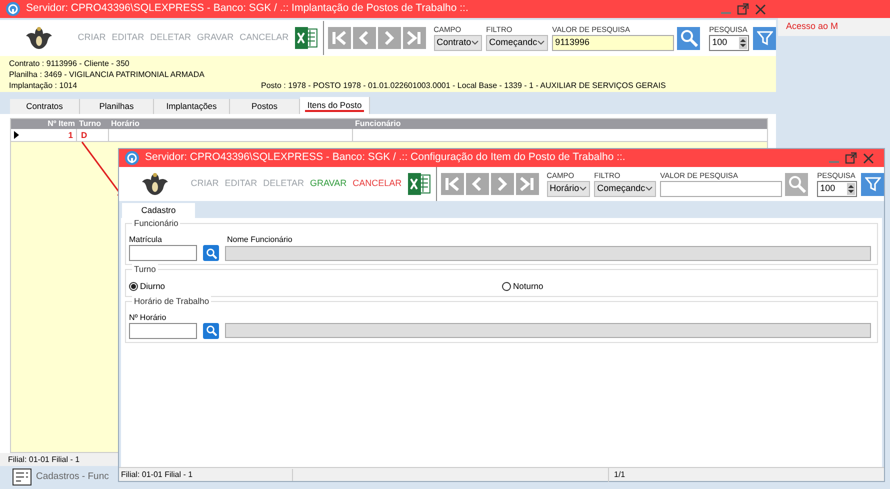  I want to click on tab: Implantações, so click(192, 106).